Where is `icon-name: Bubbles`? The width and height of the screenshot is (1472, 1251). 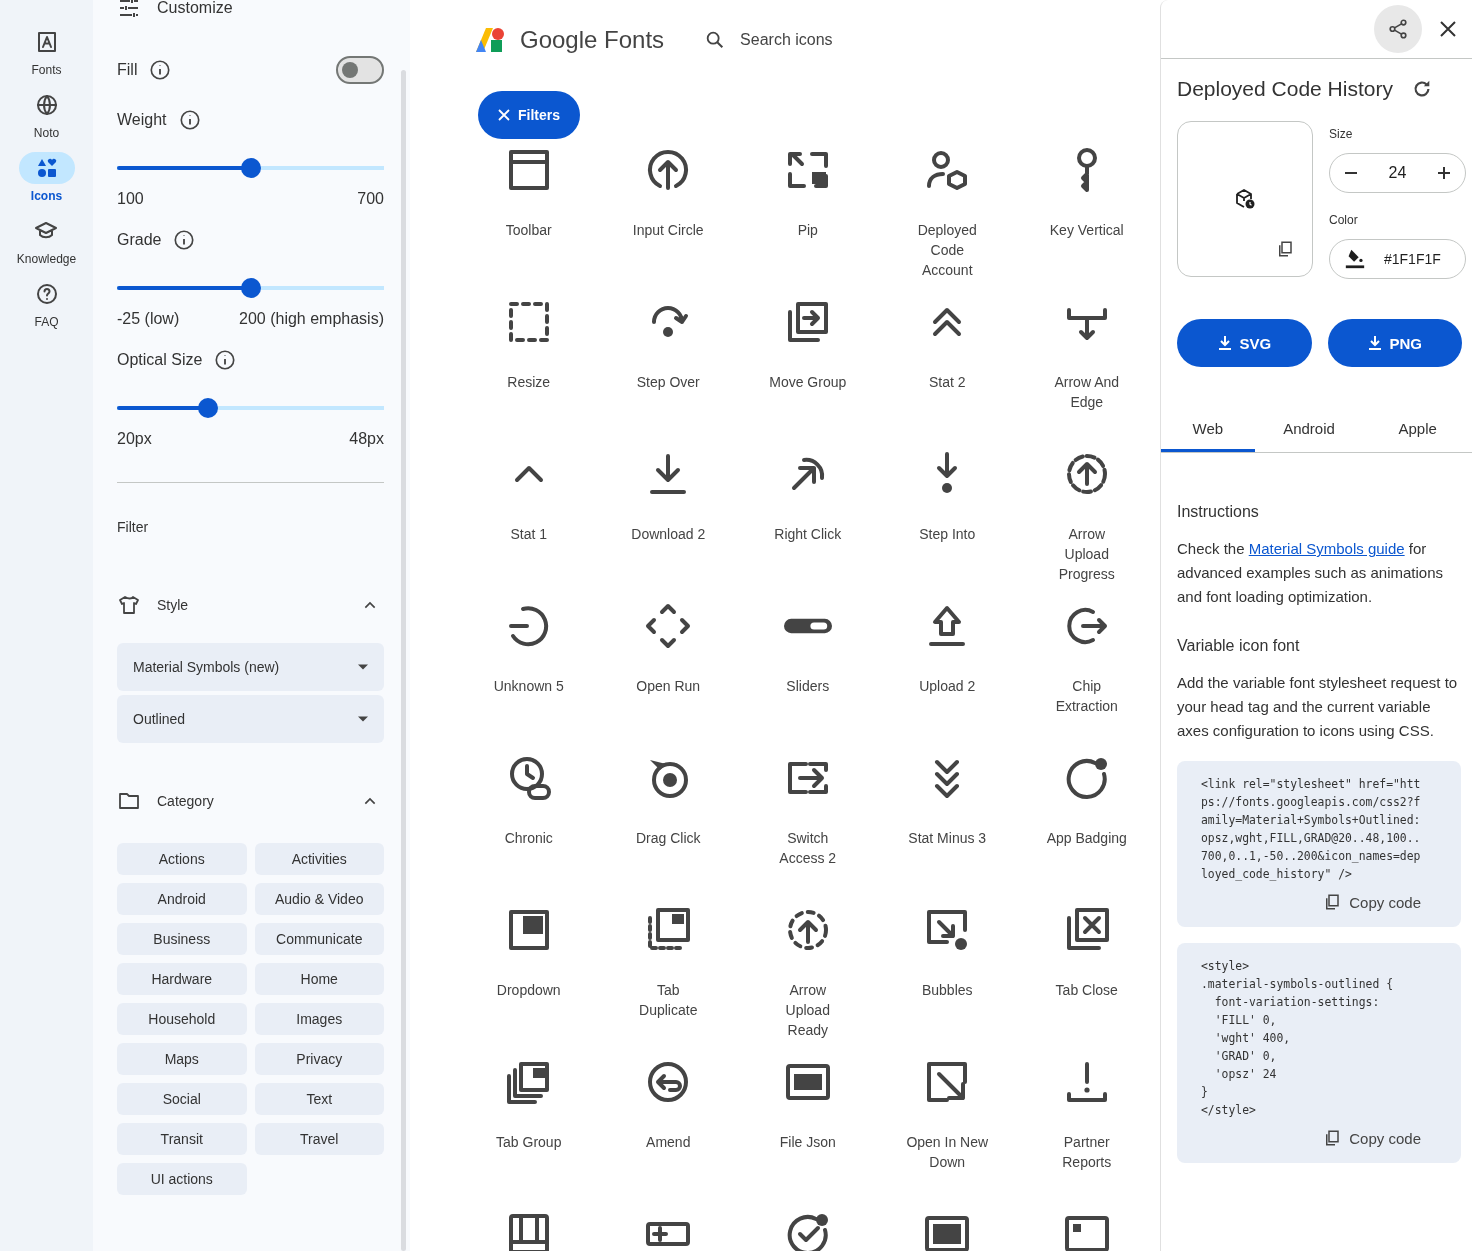 icon-name: Bubbles is located at coordinates (947, 990).